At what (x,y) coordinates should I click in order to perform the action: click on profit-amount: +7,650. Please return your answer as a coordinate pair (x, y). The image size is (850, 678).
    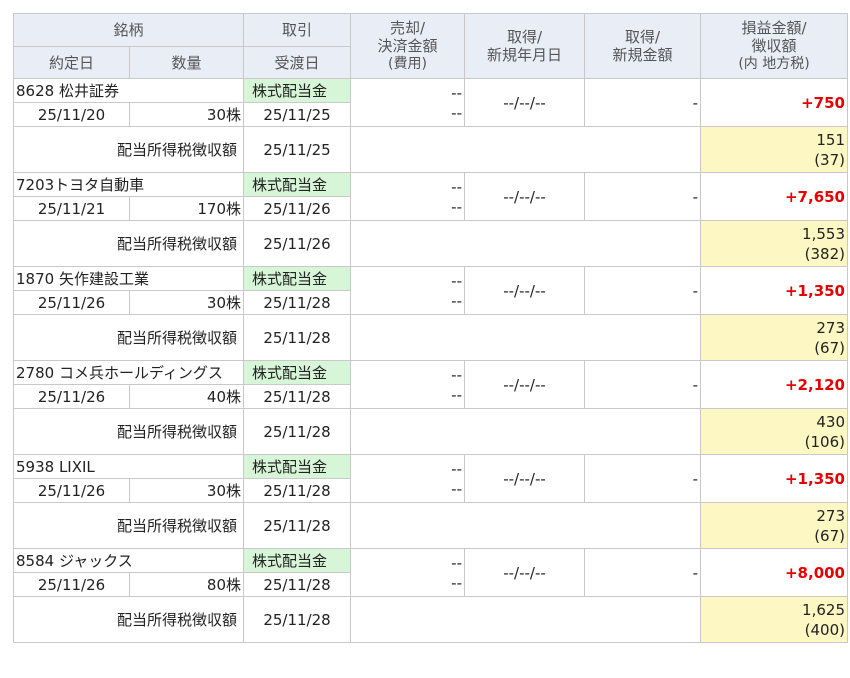
    Looking at the image, I should click on (774, 196).